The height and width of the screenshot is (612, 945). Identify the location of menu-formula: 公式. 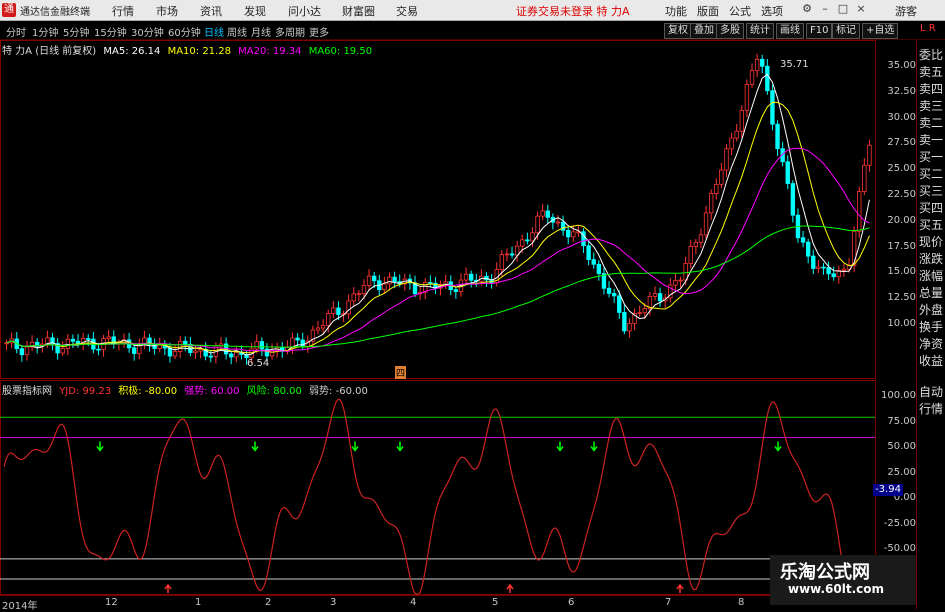
(740, 11).